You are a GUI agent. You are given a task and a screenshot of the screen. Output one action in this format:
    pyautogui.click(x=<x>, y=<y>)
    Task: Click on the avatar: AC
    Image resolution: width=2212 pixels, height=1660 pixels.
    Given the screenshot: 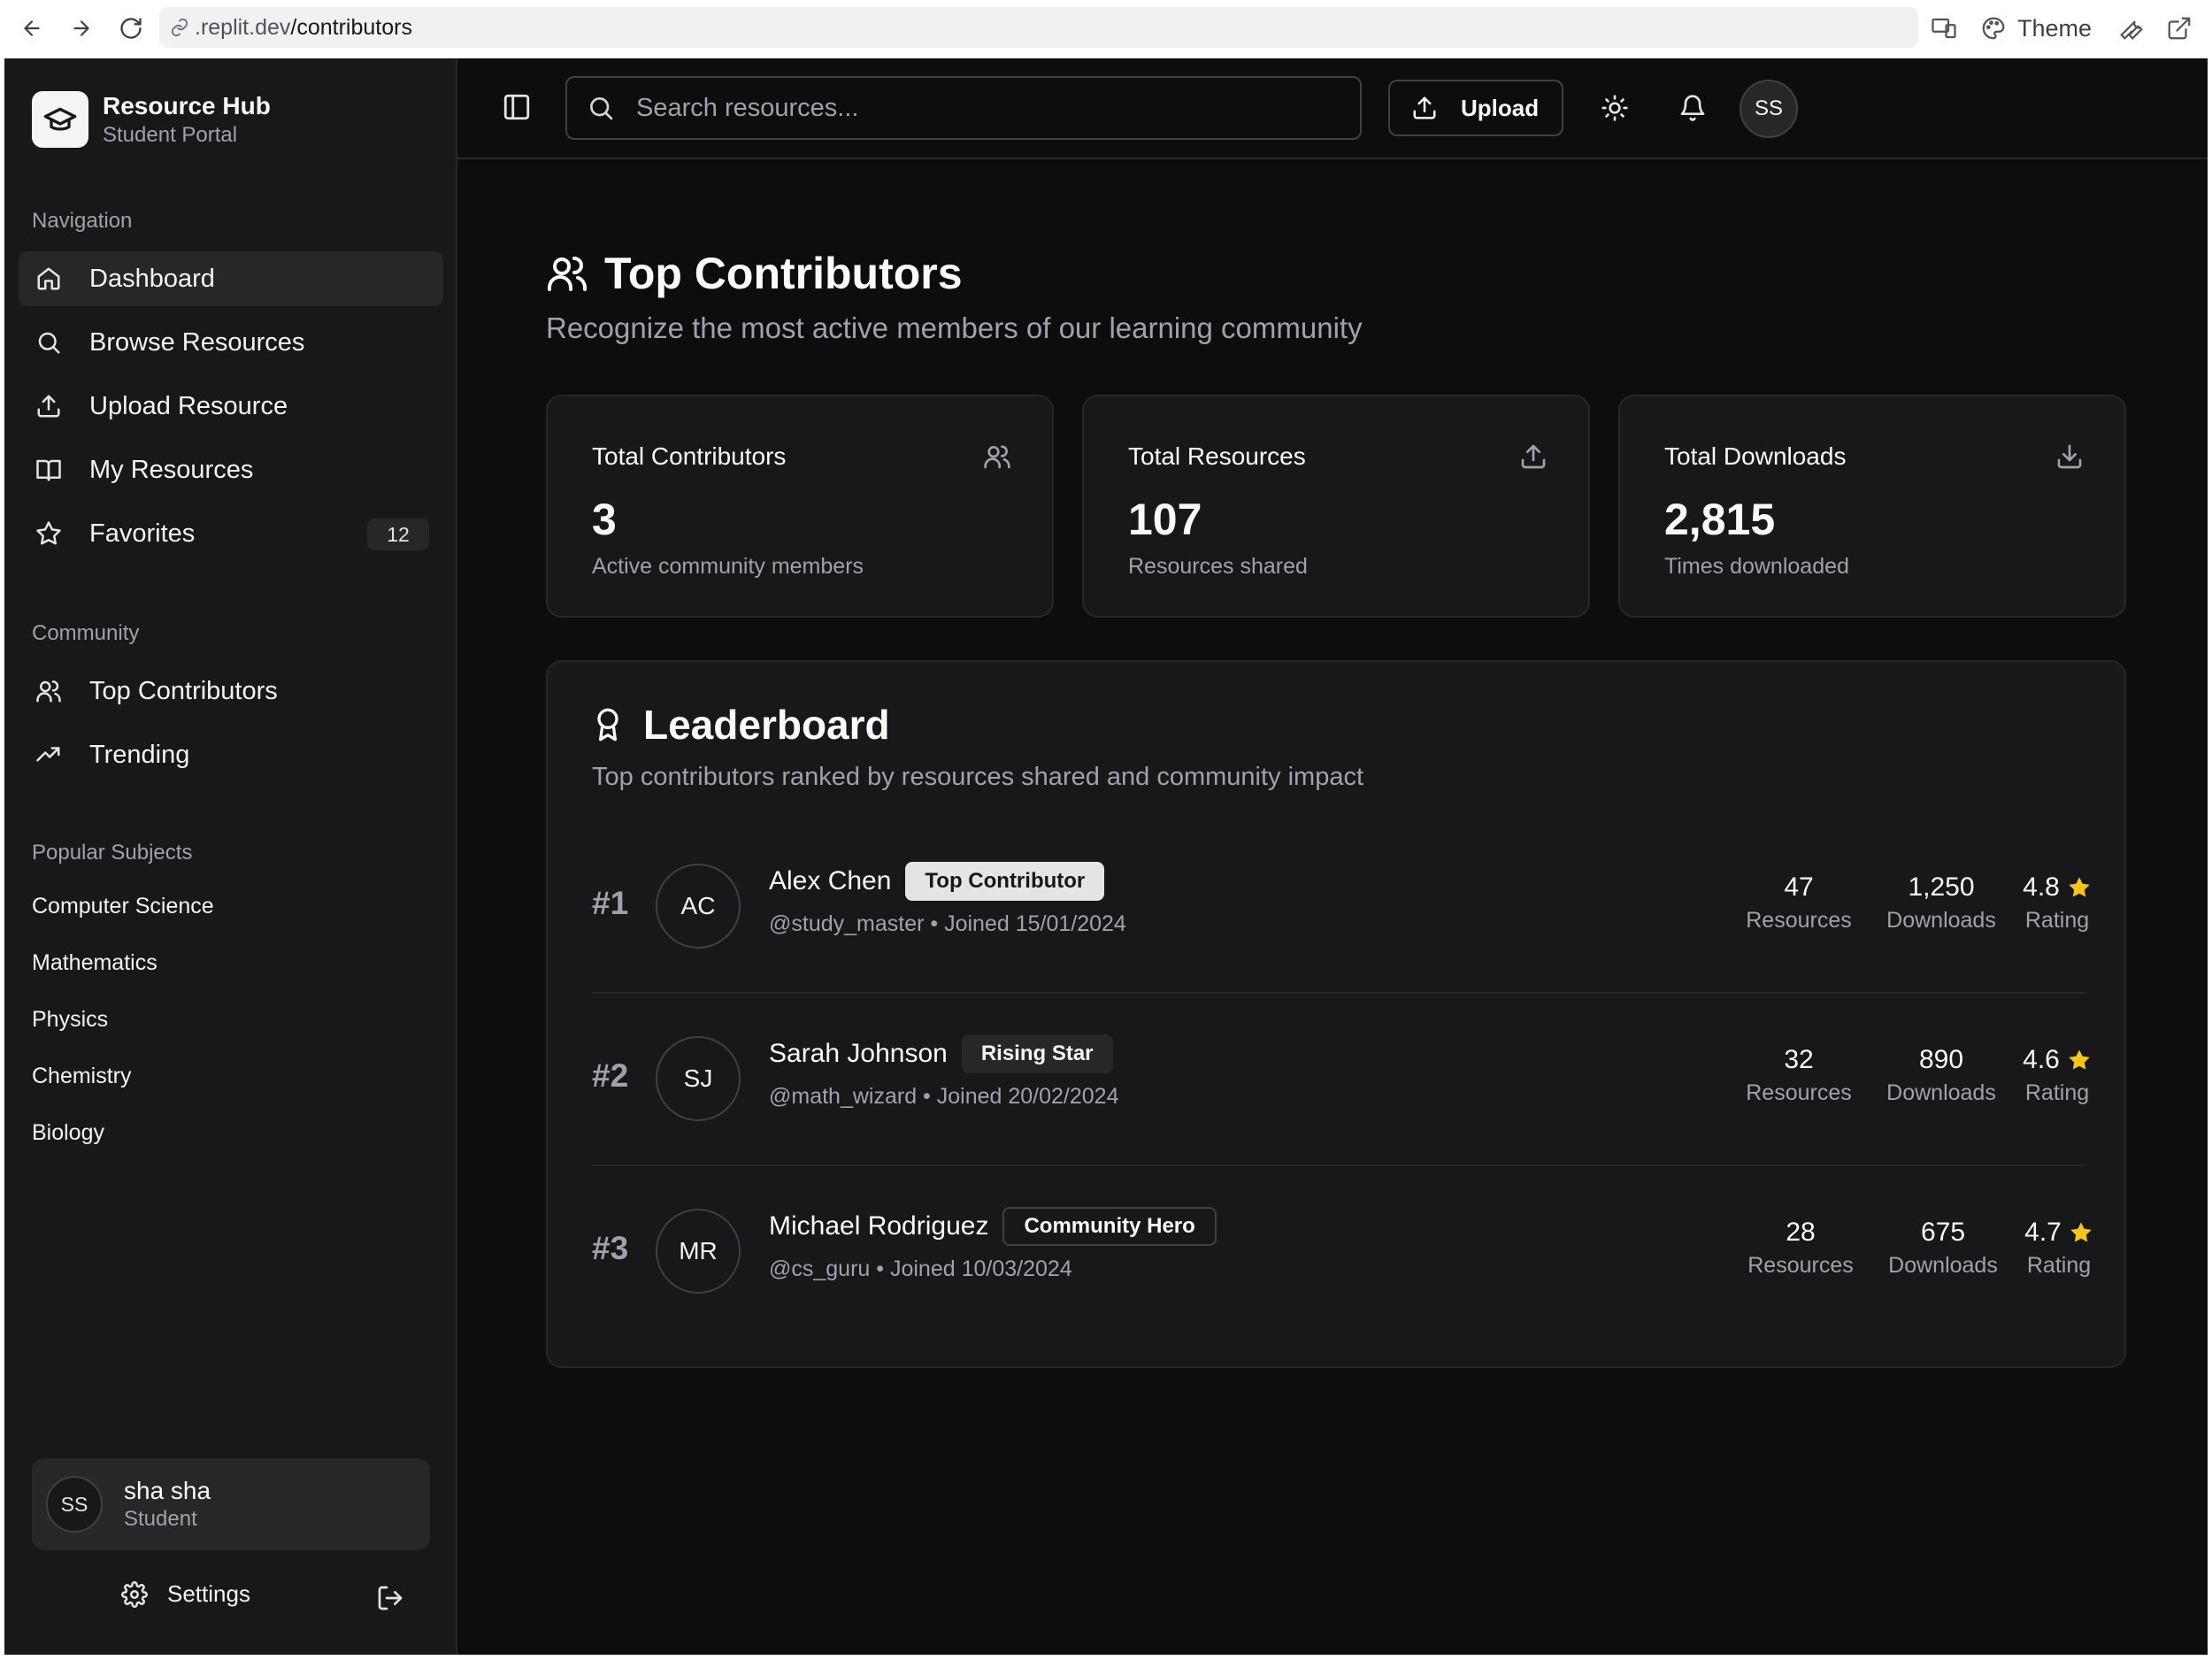 What is the action you would take?
    pyautogui.click(x=699, y=907)
    